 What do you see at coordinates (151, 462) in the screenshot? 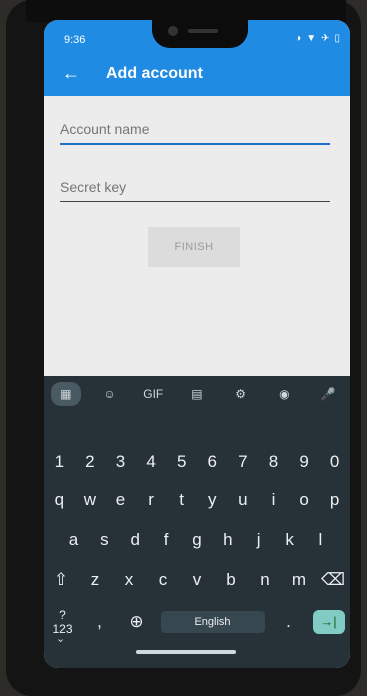
I see `key-4: 4` at bounding box center [151, 462].